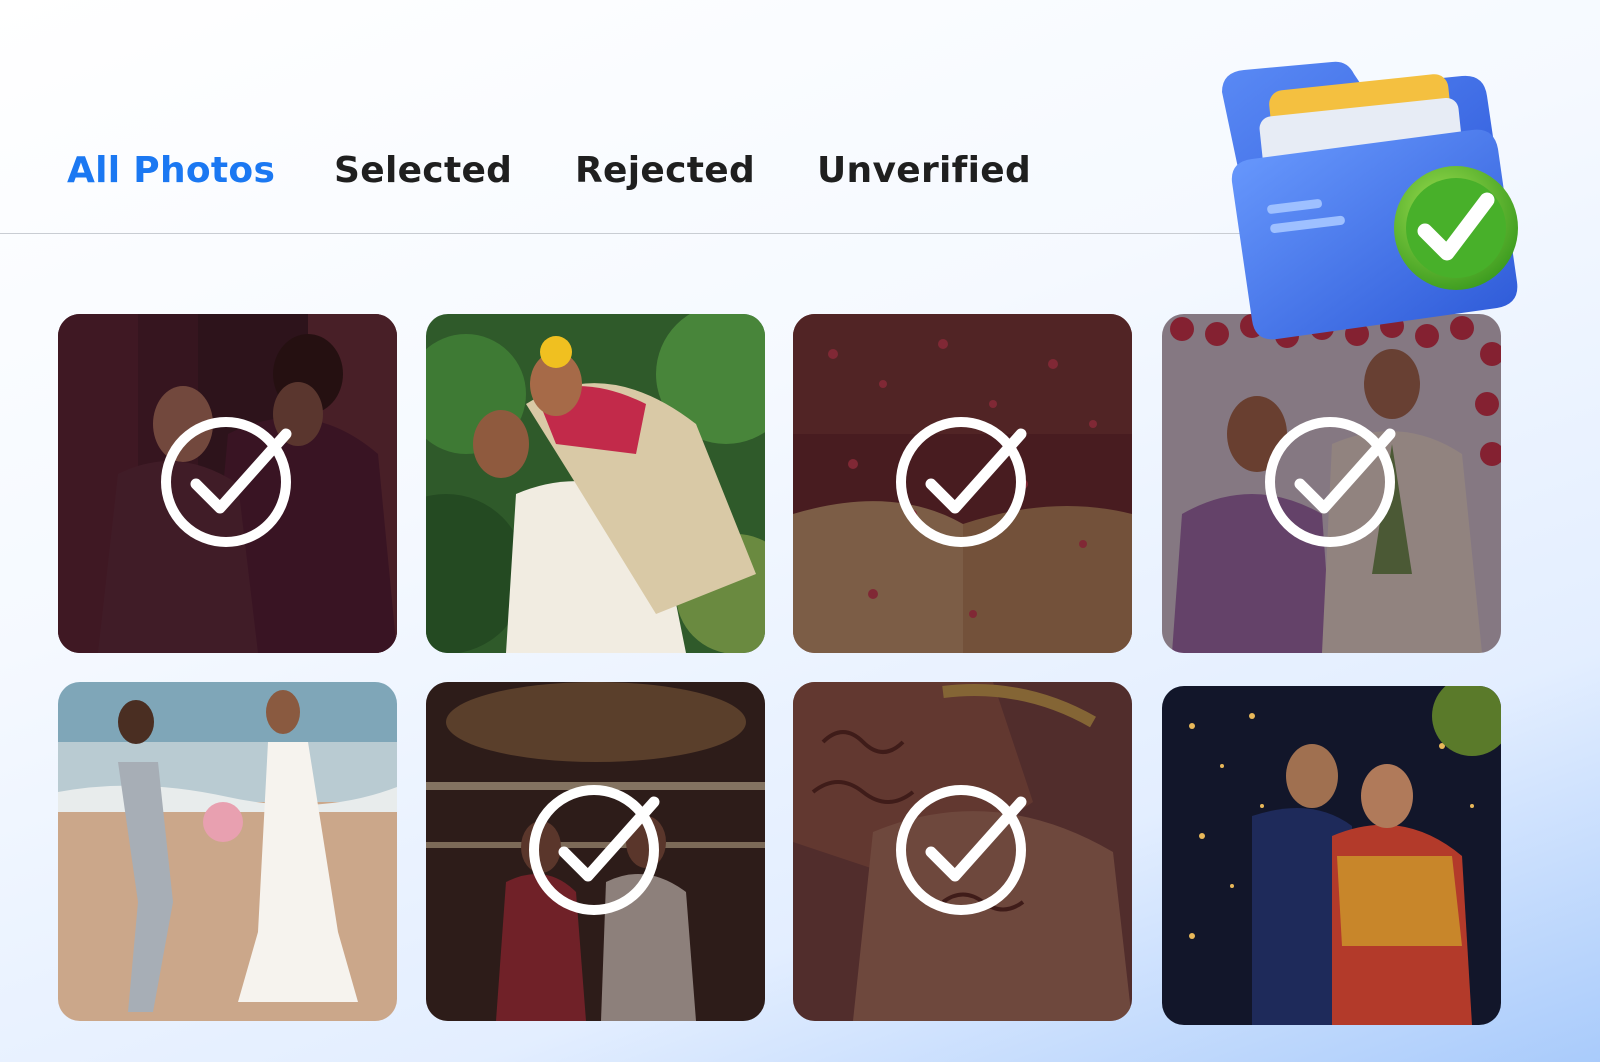 This screenshot has height=1062, width=1600. I want to click on photo-beach-wedding-couple, so click(227, 851).